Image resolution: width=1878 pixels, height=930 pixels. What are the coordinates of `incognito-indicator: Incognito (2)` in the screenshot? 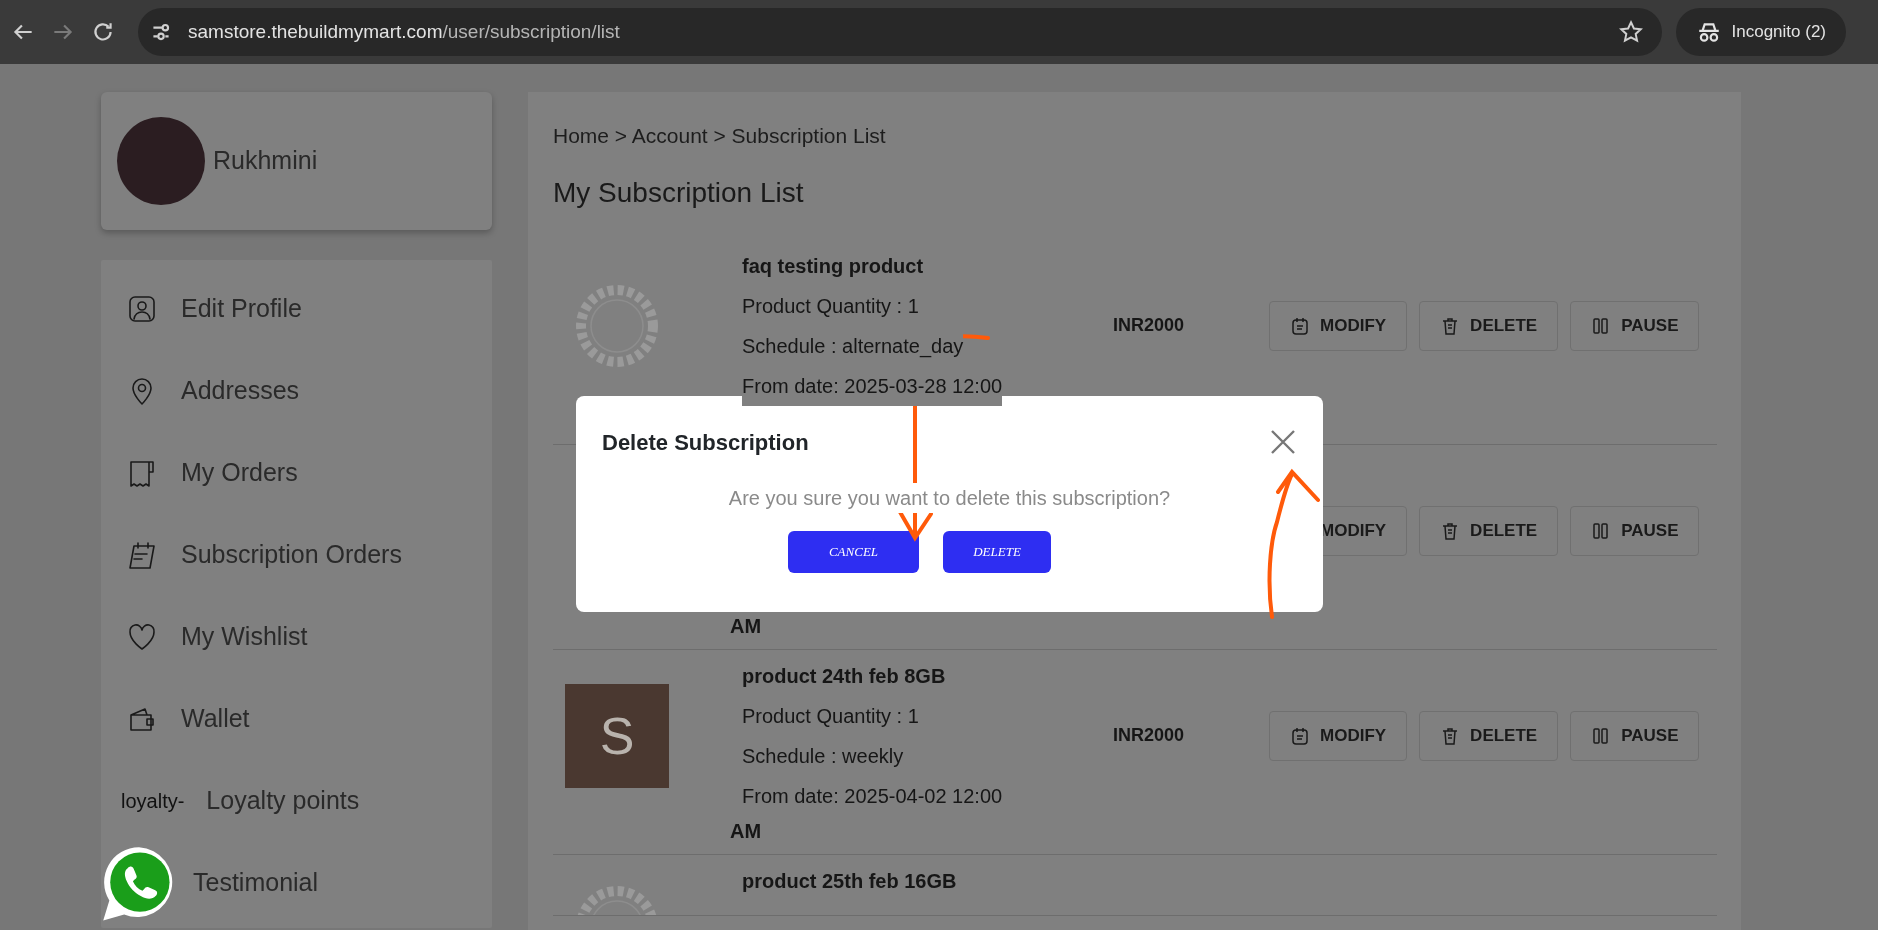 It's located at (1760, 32).